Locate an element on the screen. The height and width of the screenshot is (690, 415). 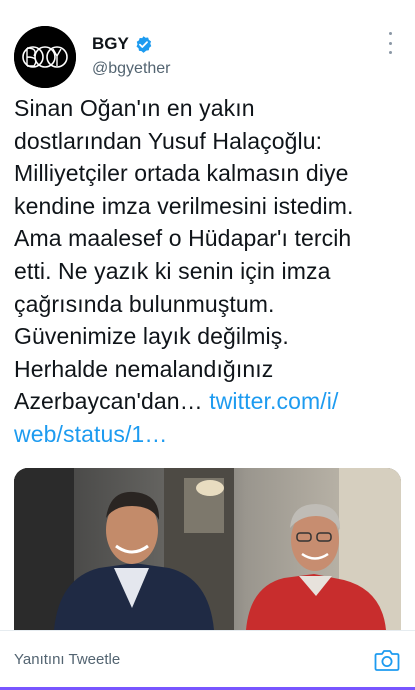
tweet-line: dostlarından Yusuf Halaçoğlu: is located at coordinates (168, 140).